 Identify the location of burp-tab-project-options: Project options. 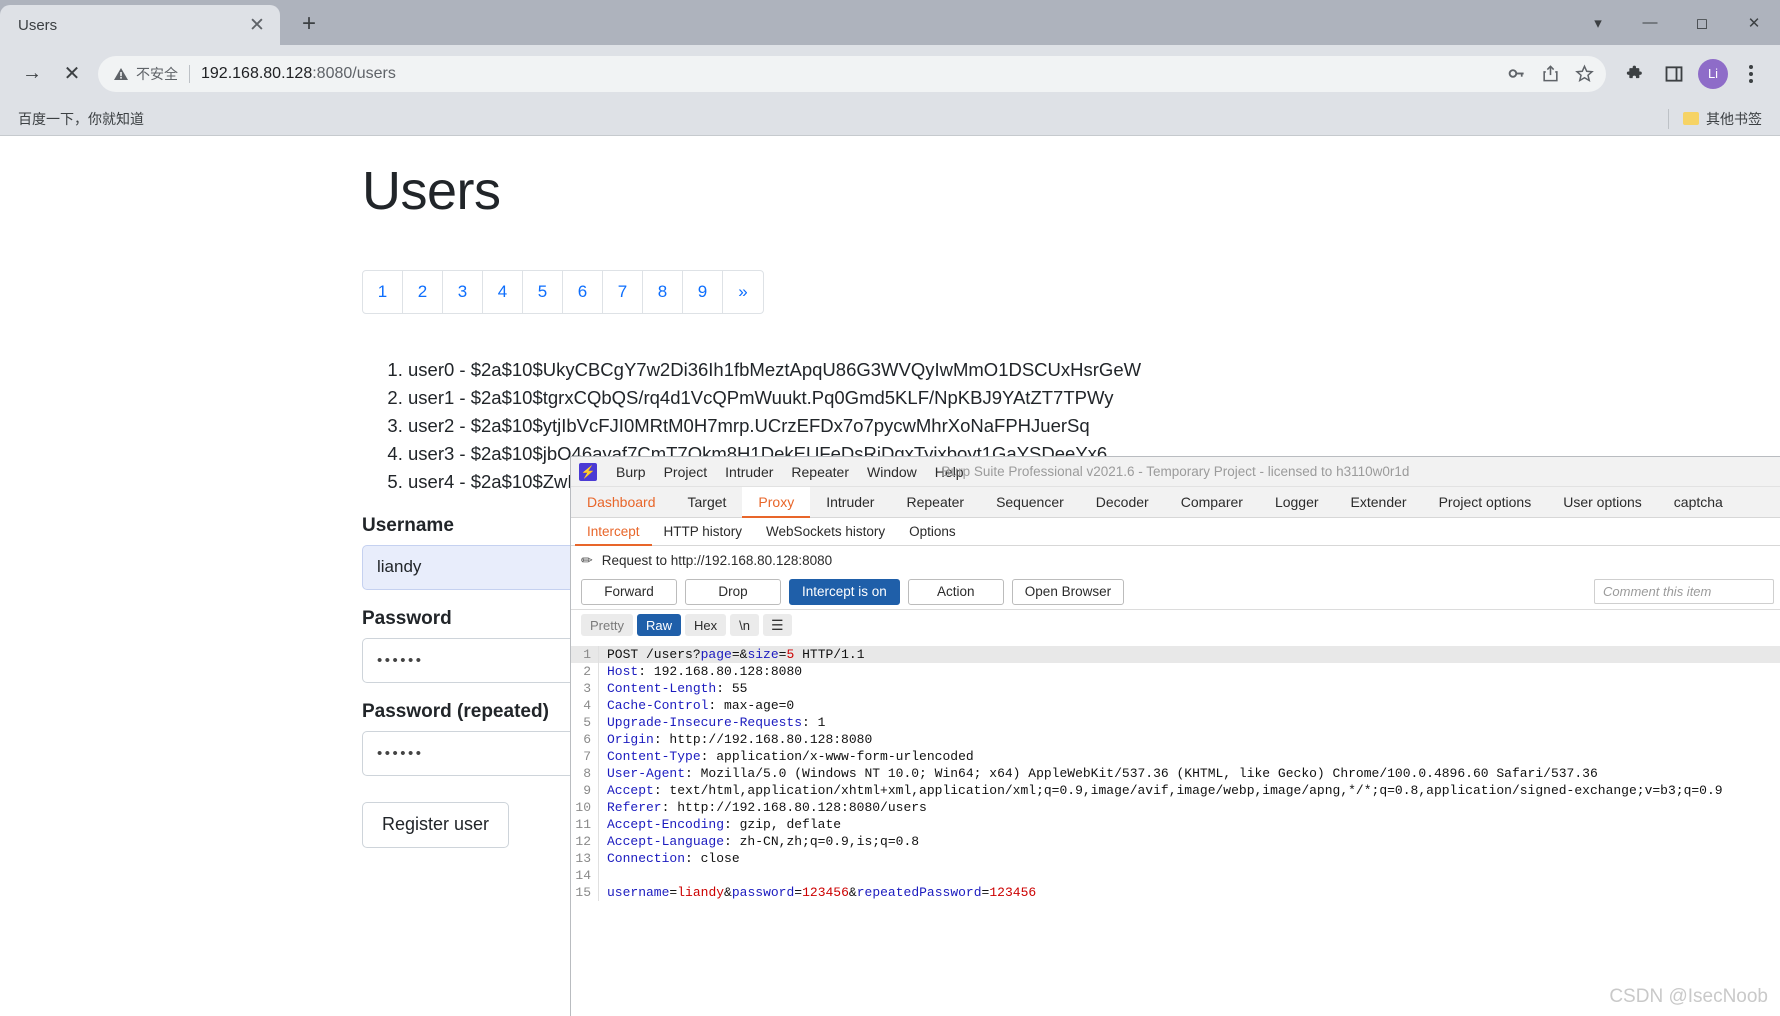
(1485, 502).